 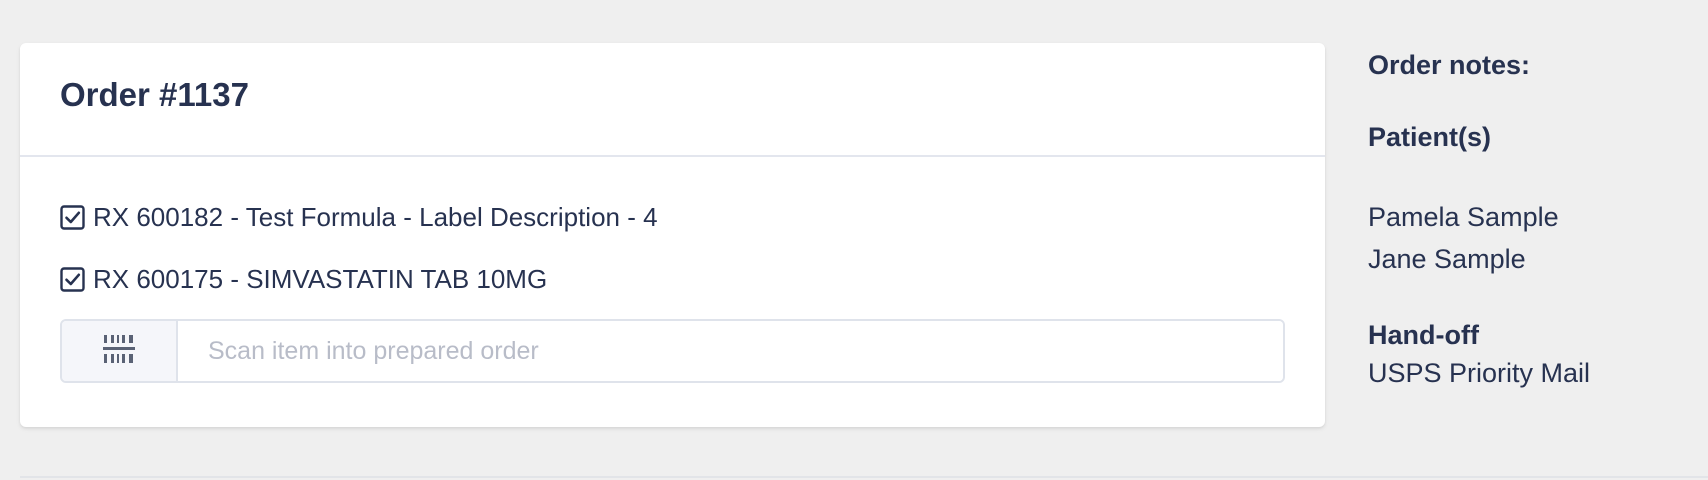 I want to click on scan-input, so click(x=730, y=351).